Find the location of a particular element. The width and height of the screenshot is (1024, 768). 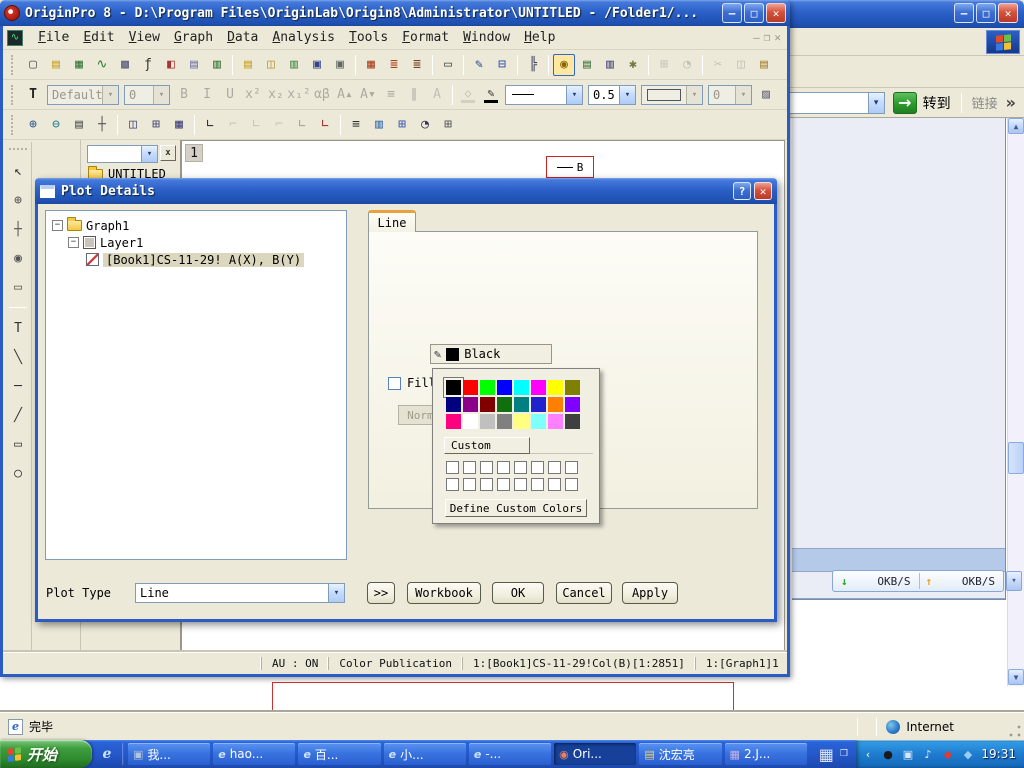

color-swatch-navy is located at coordinates (453, 404).